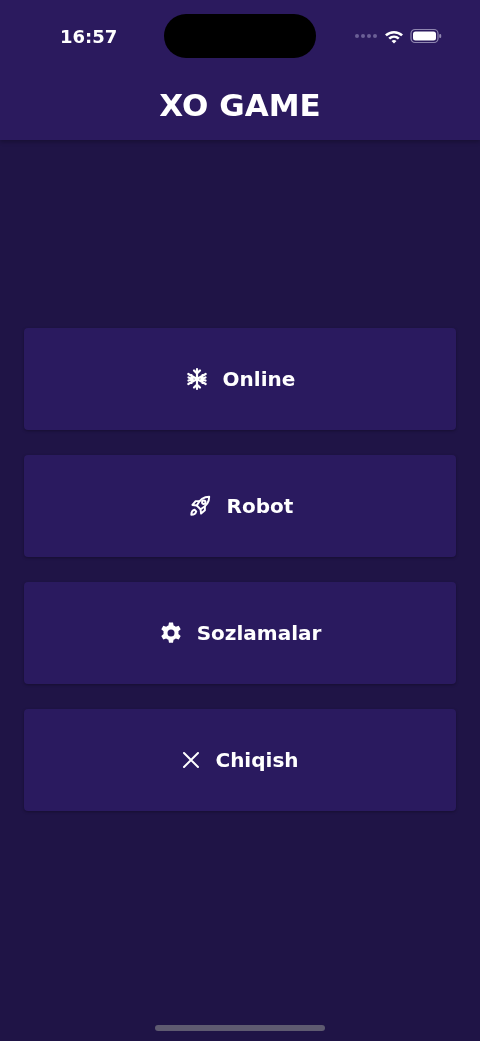  I want to click on signal-icon, so click(366, 36).